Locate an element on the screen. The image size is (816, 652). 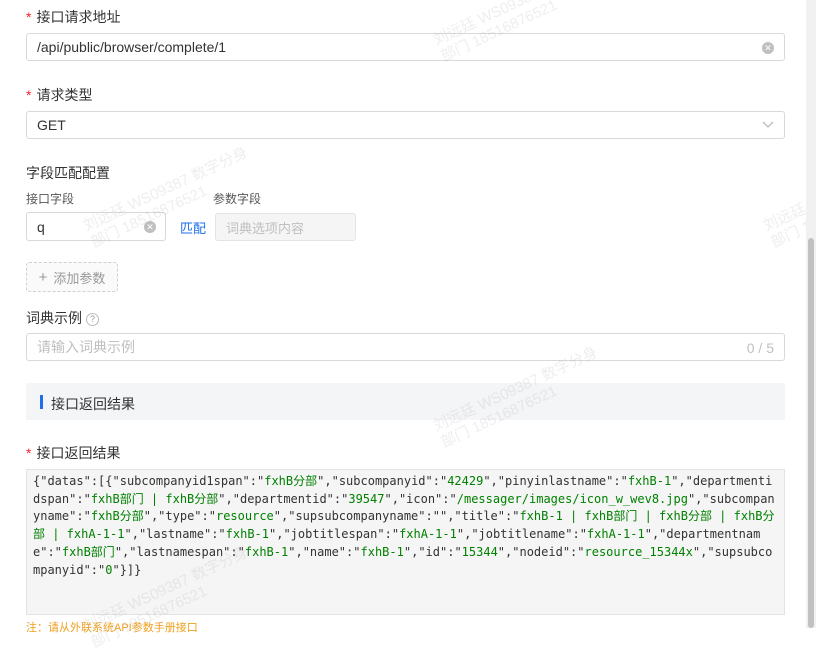
dict-example-label: 词典示例? is located at coordinates (62, 318).